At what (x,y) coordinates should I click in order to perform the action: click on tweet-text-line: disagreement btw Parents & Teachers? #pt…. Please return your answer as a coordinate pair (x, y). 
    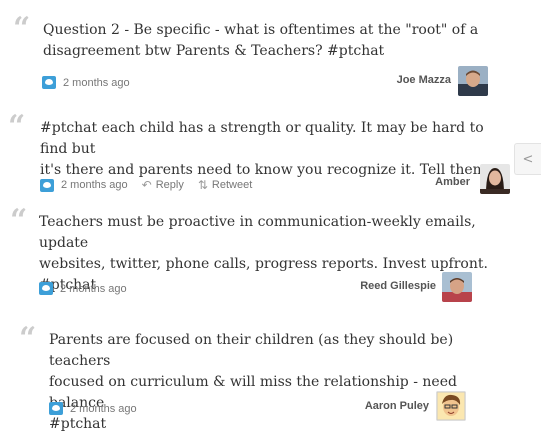
    Looking at the image, I should click on (214, 51).